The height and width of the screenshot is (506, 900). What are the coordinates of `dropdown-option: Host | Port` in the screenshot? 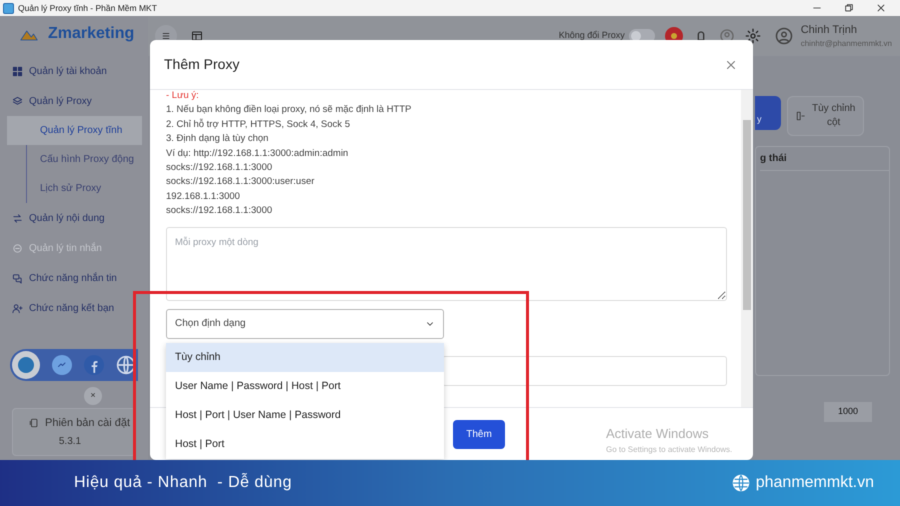 It's located at (305, 444).